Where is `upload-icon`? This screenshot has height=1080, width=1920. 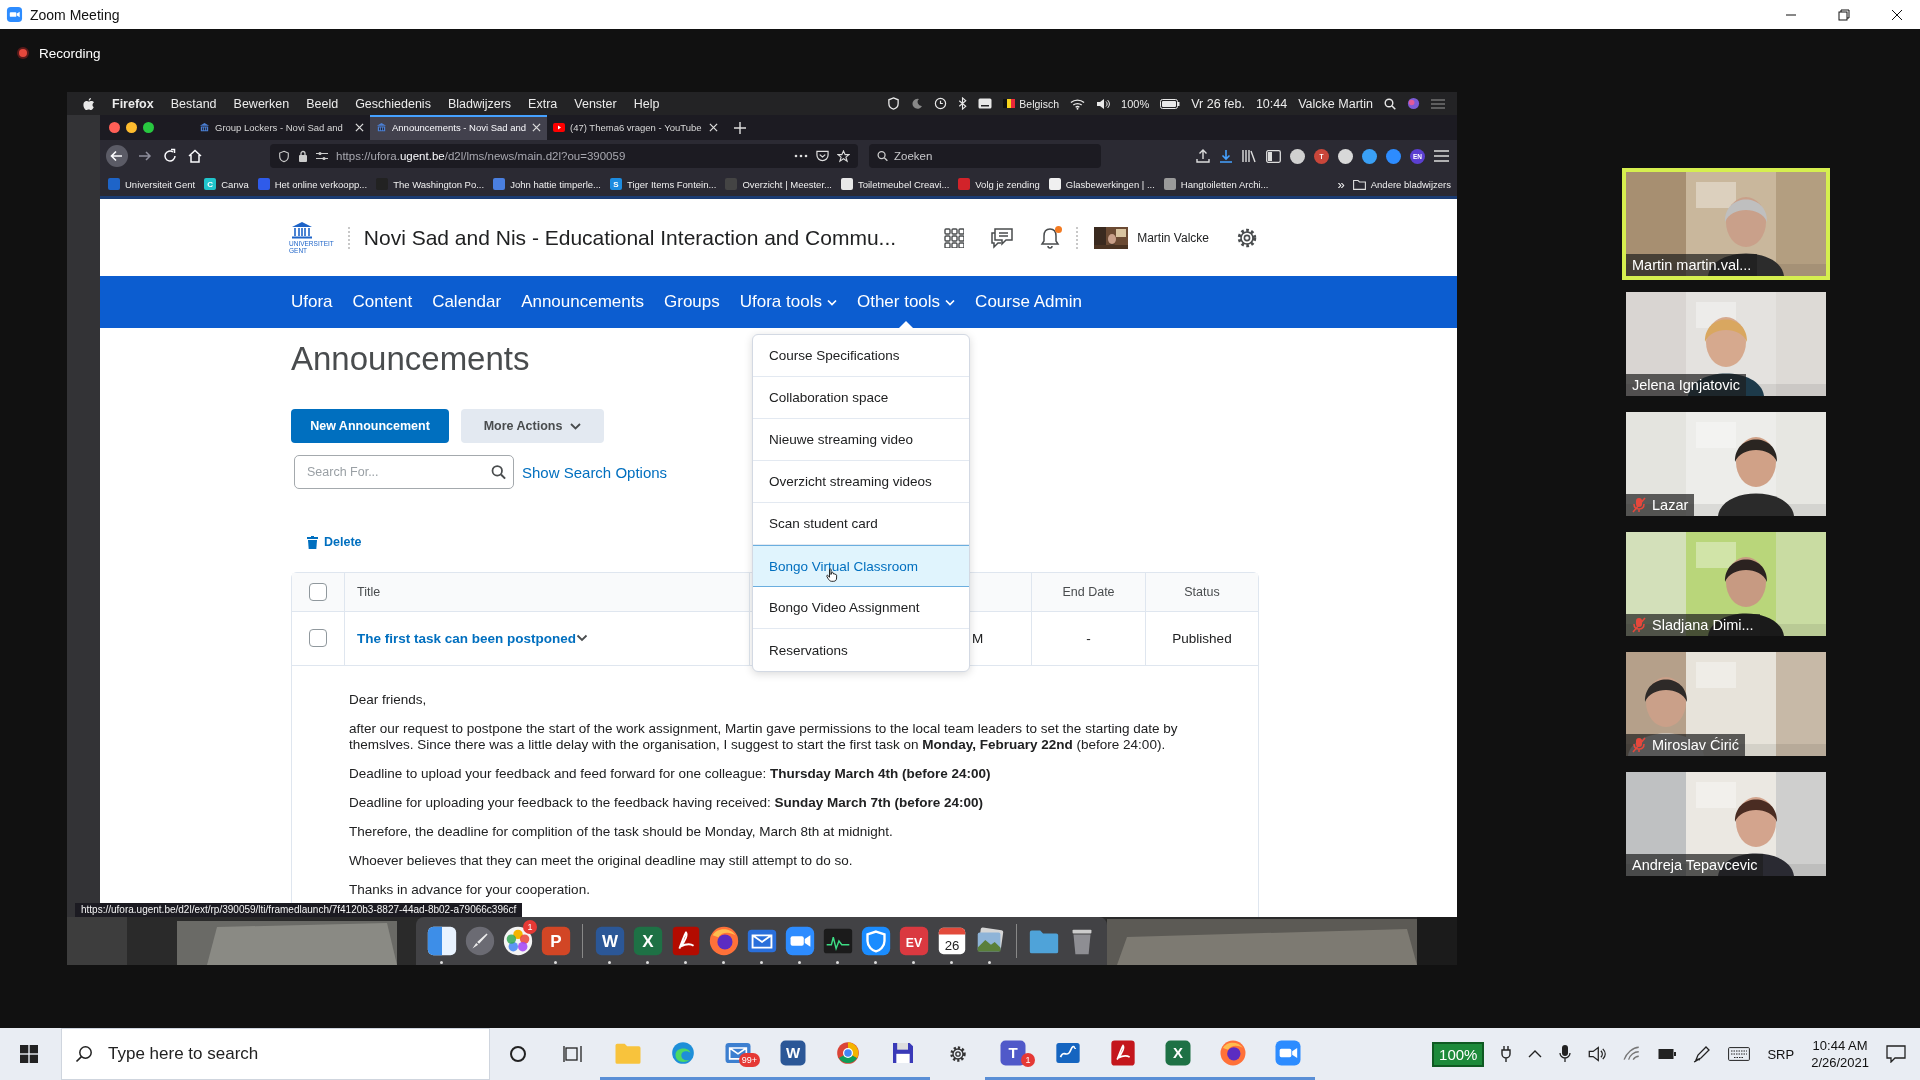 upload-icon is located at coordinates (1203, 156).